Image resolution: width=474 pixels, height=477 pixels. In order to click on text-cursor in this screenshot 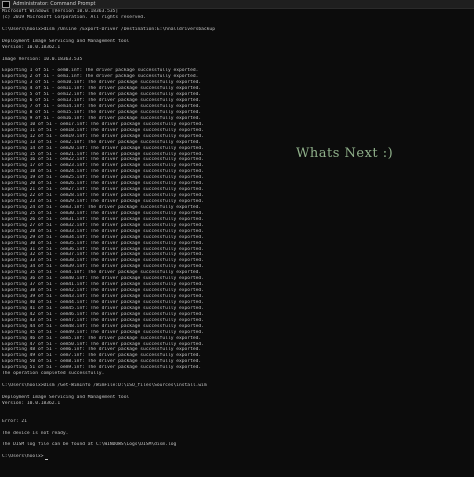, I will do `click(46, 460)`.